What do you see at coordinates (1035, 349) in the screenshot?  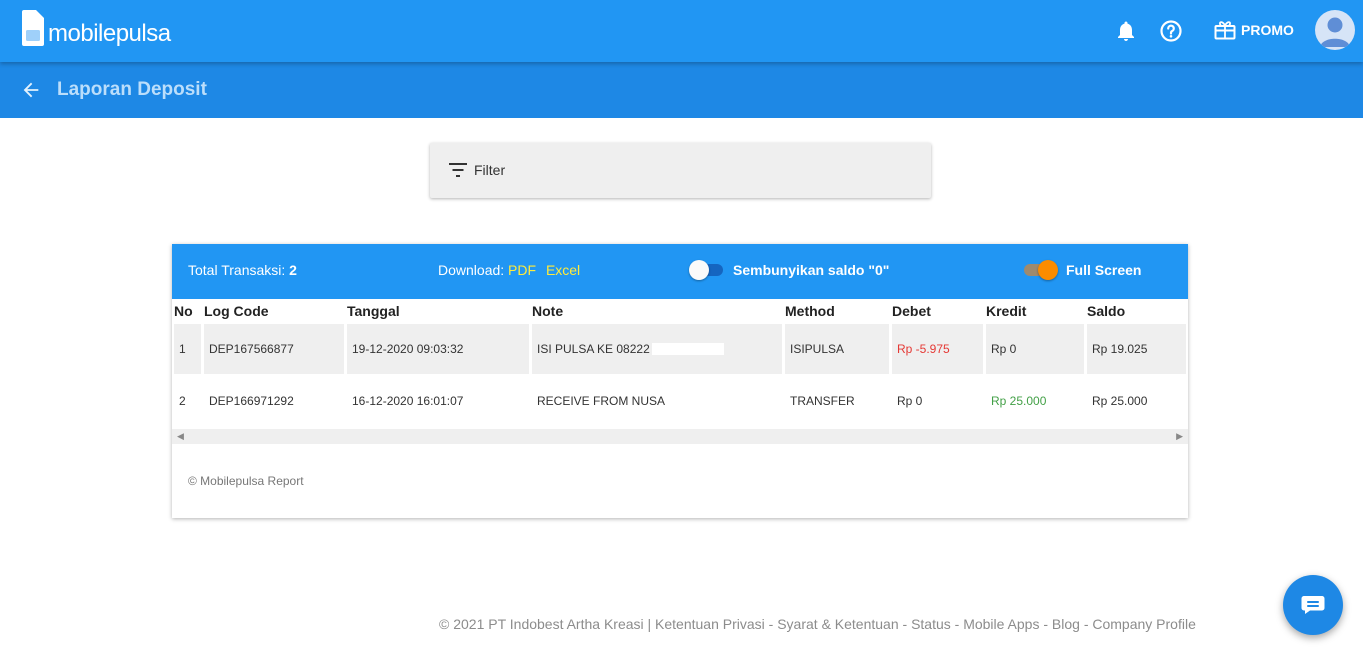 I see `cell-kredit: Rp 0` at bounding box center [1035, 349].